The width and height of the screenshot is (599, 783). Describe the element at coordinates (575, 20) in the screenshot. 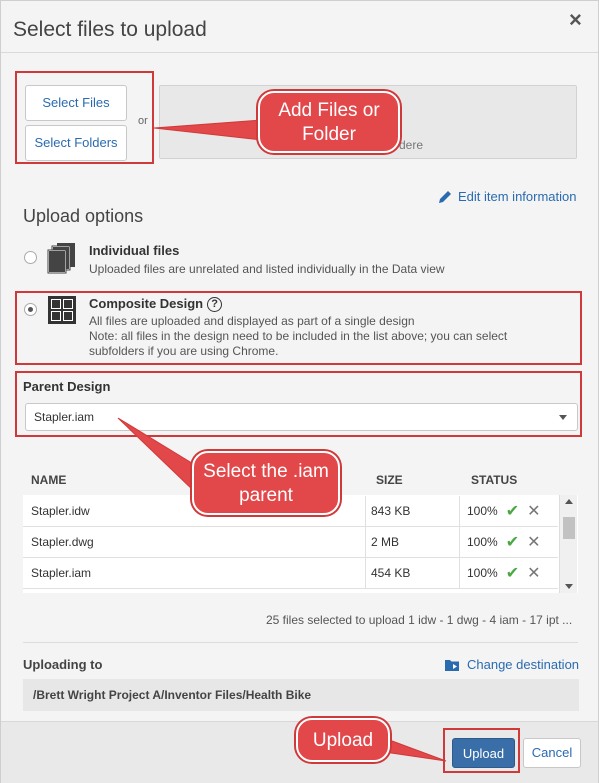

I see `close-icon: ×` at that location.